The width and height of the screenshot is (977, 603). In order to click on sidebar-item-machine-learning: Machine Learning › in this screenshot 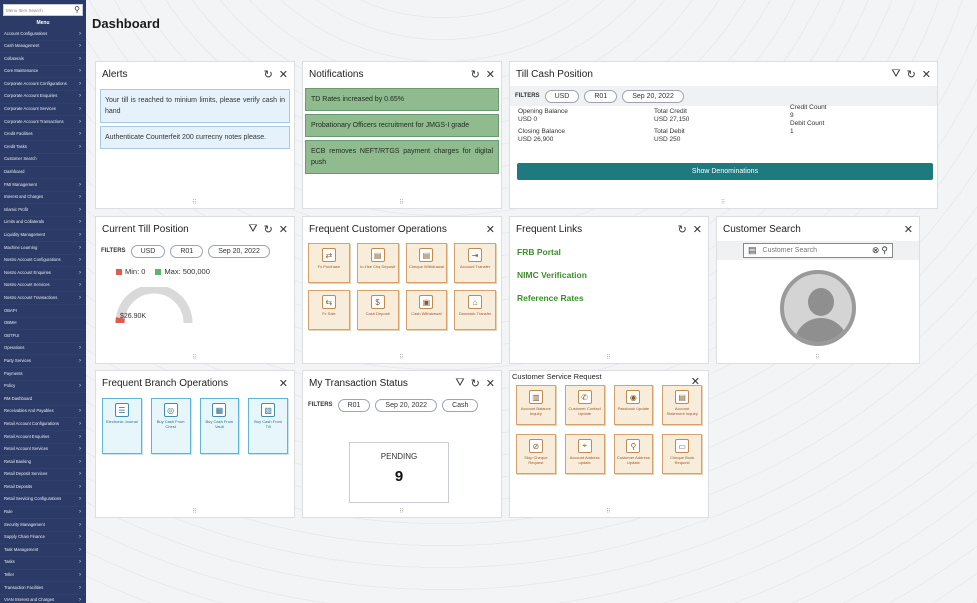, I will do `click(43, 248)`.